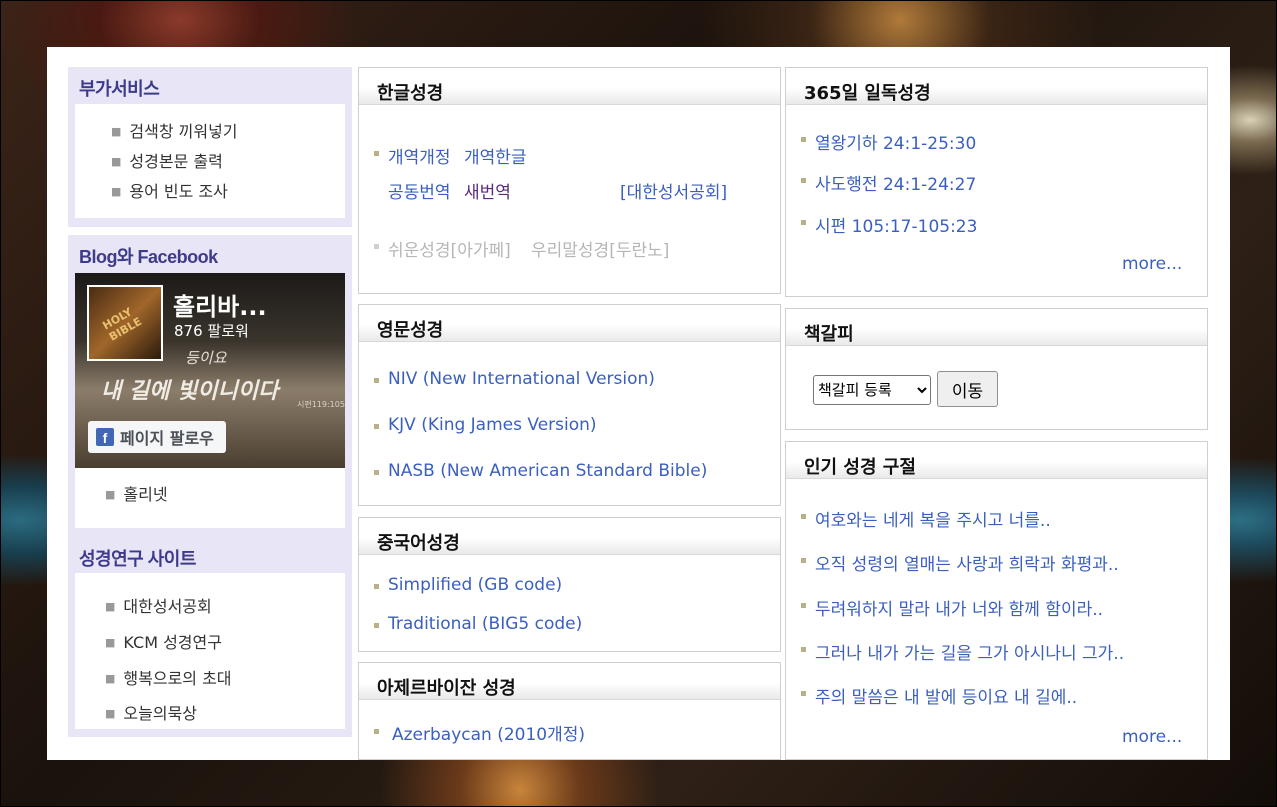 The image size is (1277, 807). Describe the element at coordinates (151, 712) in the screenshot. I see `research-item-daily-meditation: ■ 오늘의묵상` at that location.